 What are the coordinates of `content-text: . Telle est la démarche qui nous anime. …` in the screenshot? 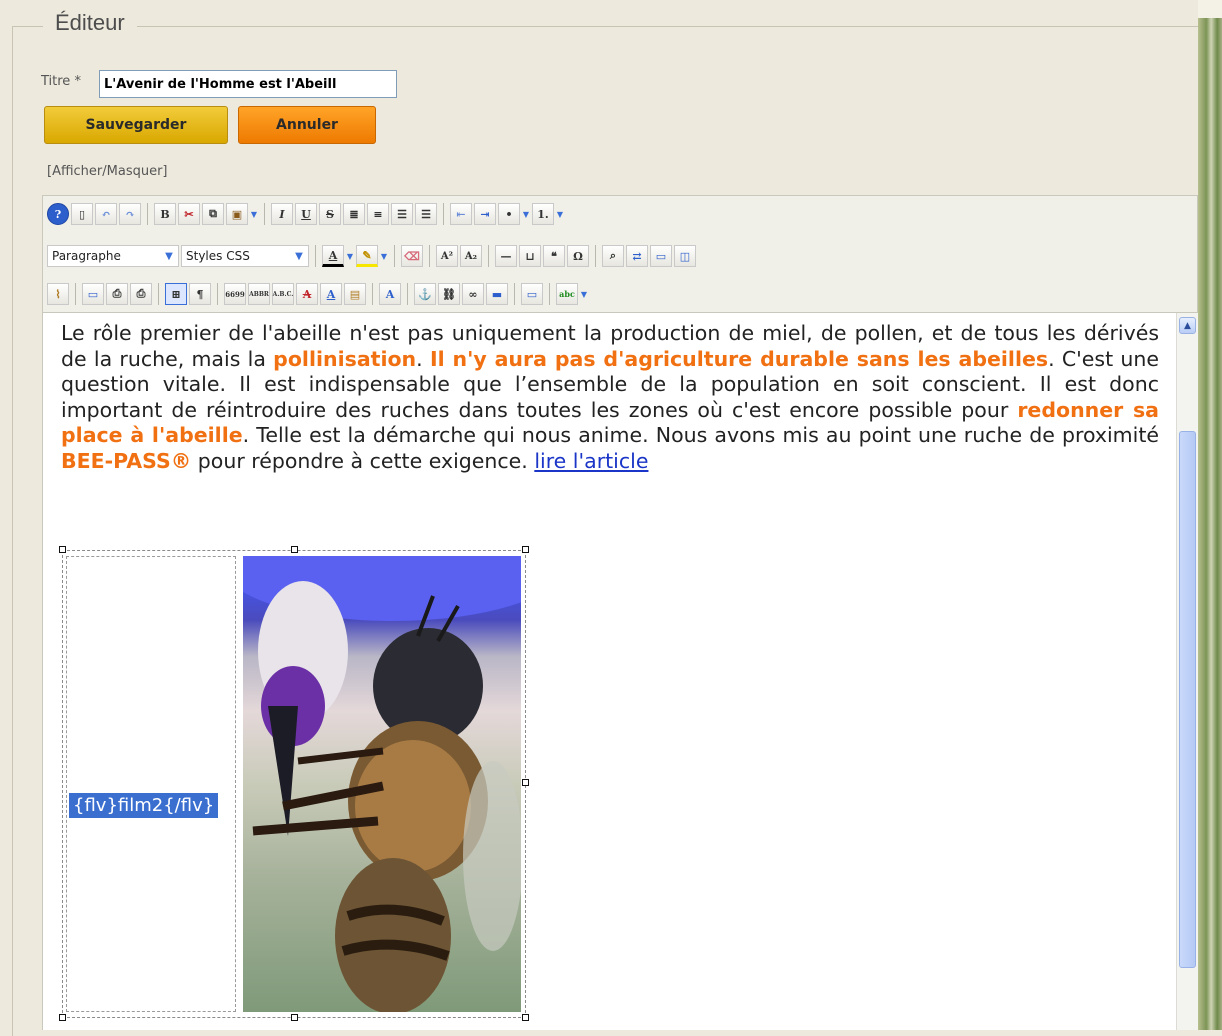 It's located at (700, 435).